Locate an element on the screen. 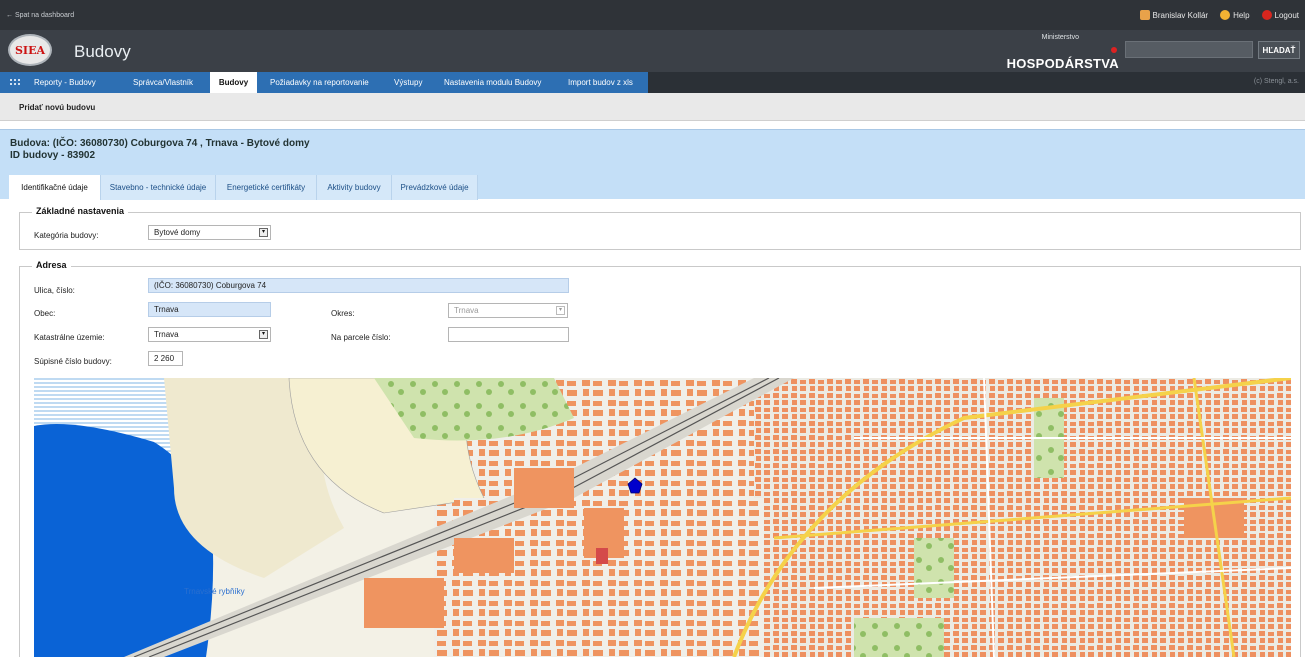  nav-item-spravca: Správca/Vlastník is located at coordinates (163, 82).